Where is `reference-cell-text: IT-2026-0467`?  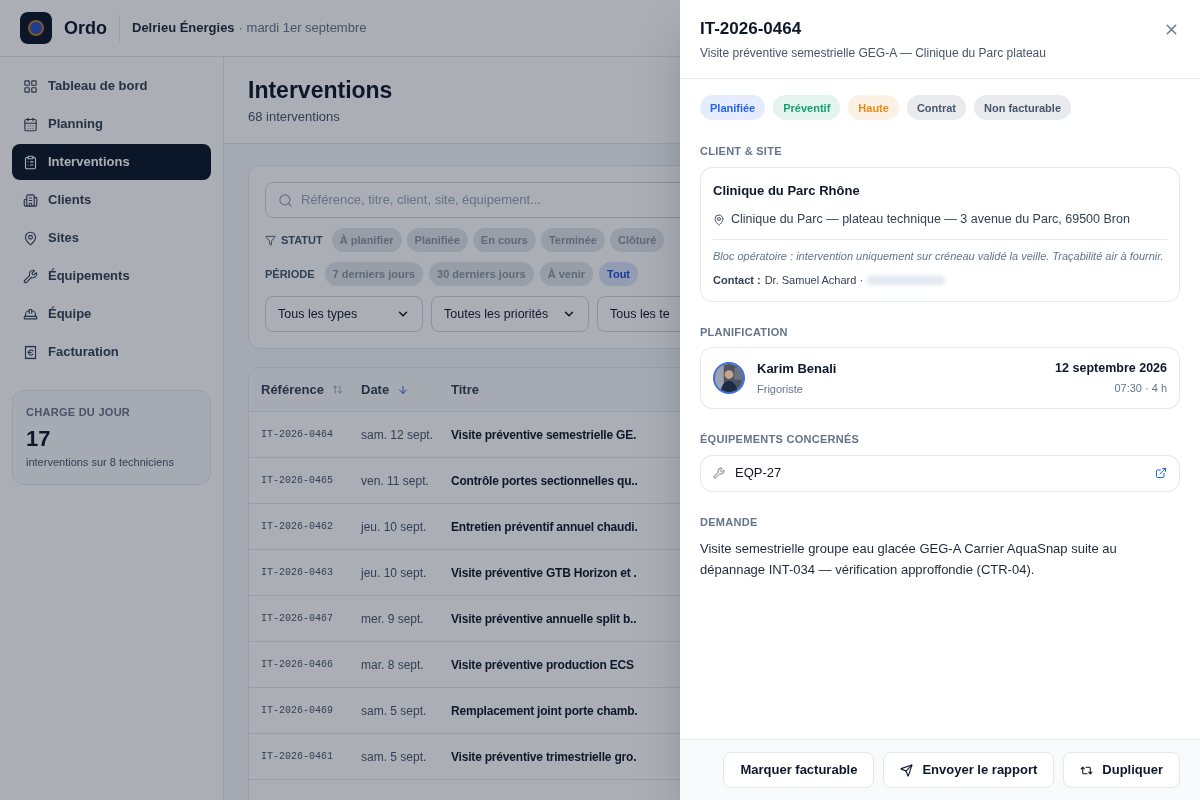
reference-cell-text: IT-2026-0467 is located at coordinates (297, 619).